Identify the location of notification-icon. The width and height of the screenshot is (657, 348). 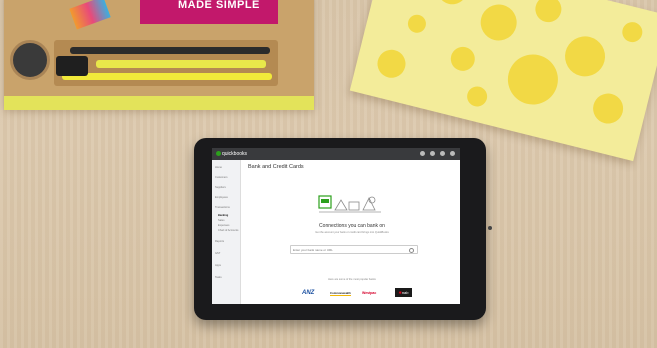
(452, 153).